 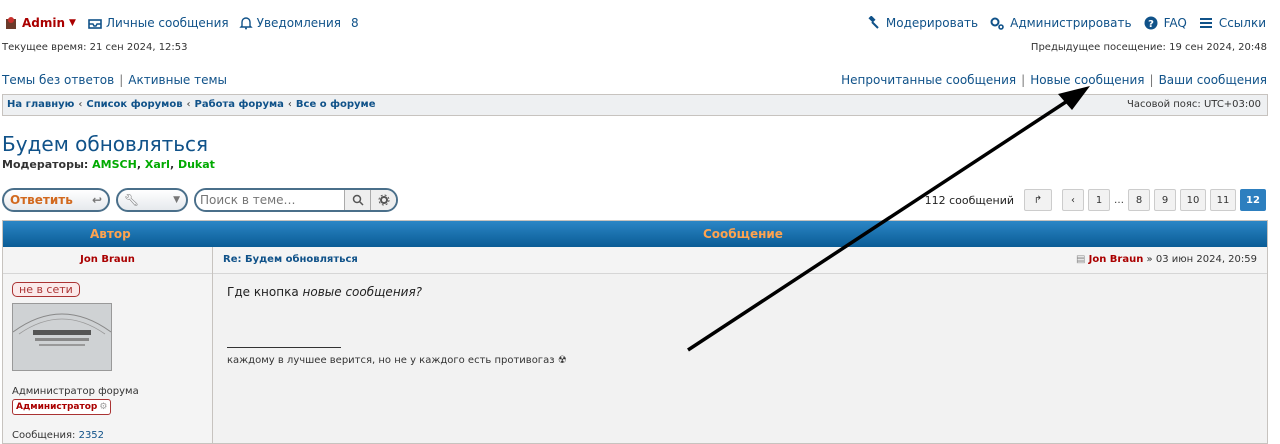 What do you see at coordinates (932, 23) in the screenshot?
I see `moderate-link: Модерировать` at bounding box center [932, 23].